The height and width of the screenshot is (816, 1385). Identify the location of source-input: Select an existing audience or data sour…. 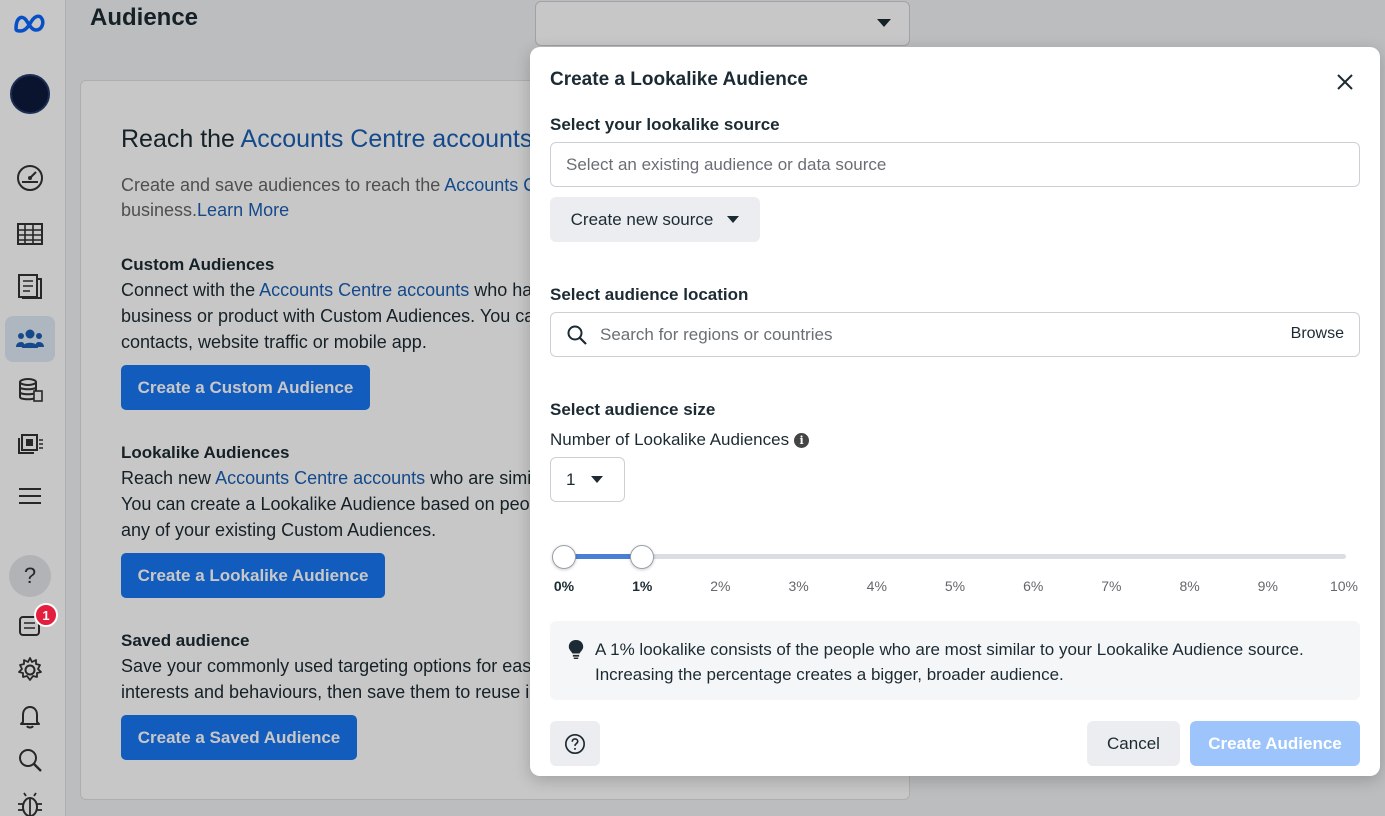
(955, 164).